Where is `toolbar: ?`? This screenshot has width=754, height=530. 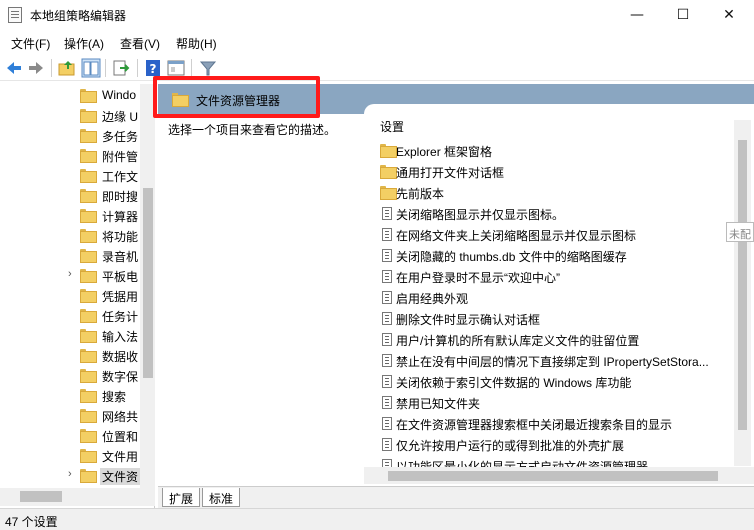
toolbar: ? is located at coordinates (377, 68).